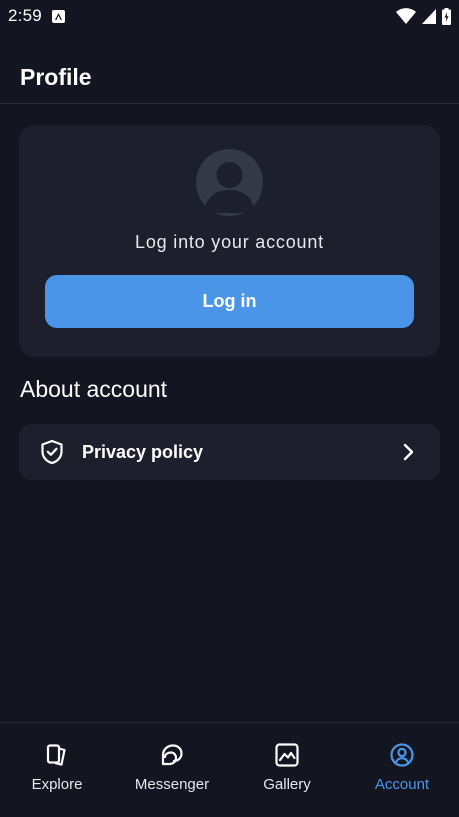 The image size is (459, 817). Describe the element at coordinates (56, 77) in the screenshot. I see `page-title: Profile` at that location.